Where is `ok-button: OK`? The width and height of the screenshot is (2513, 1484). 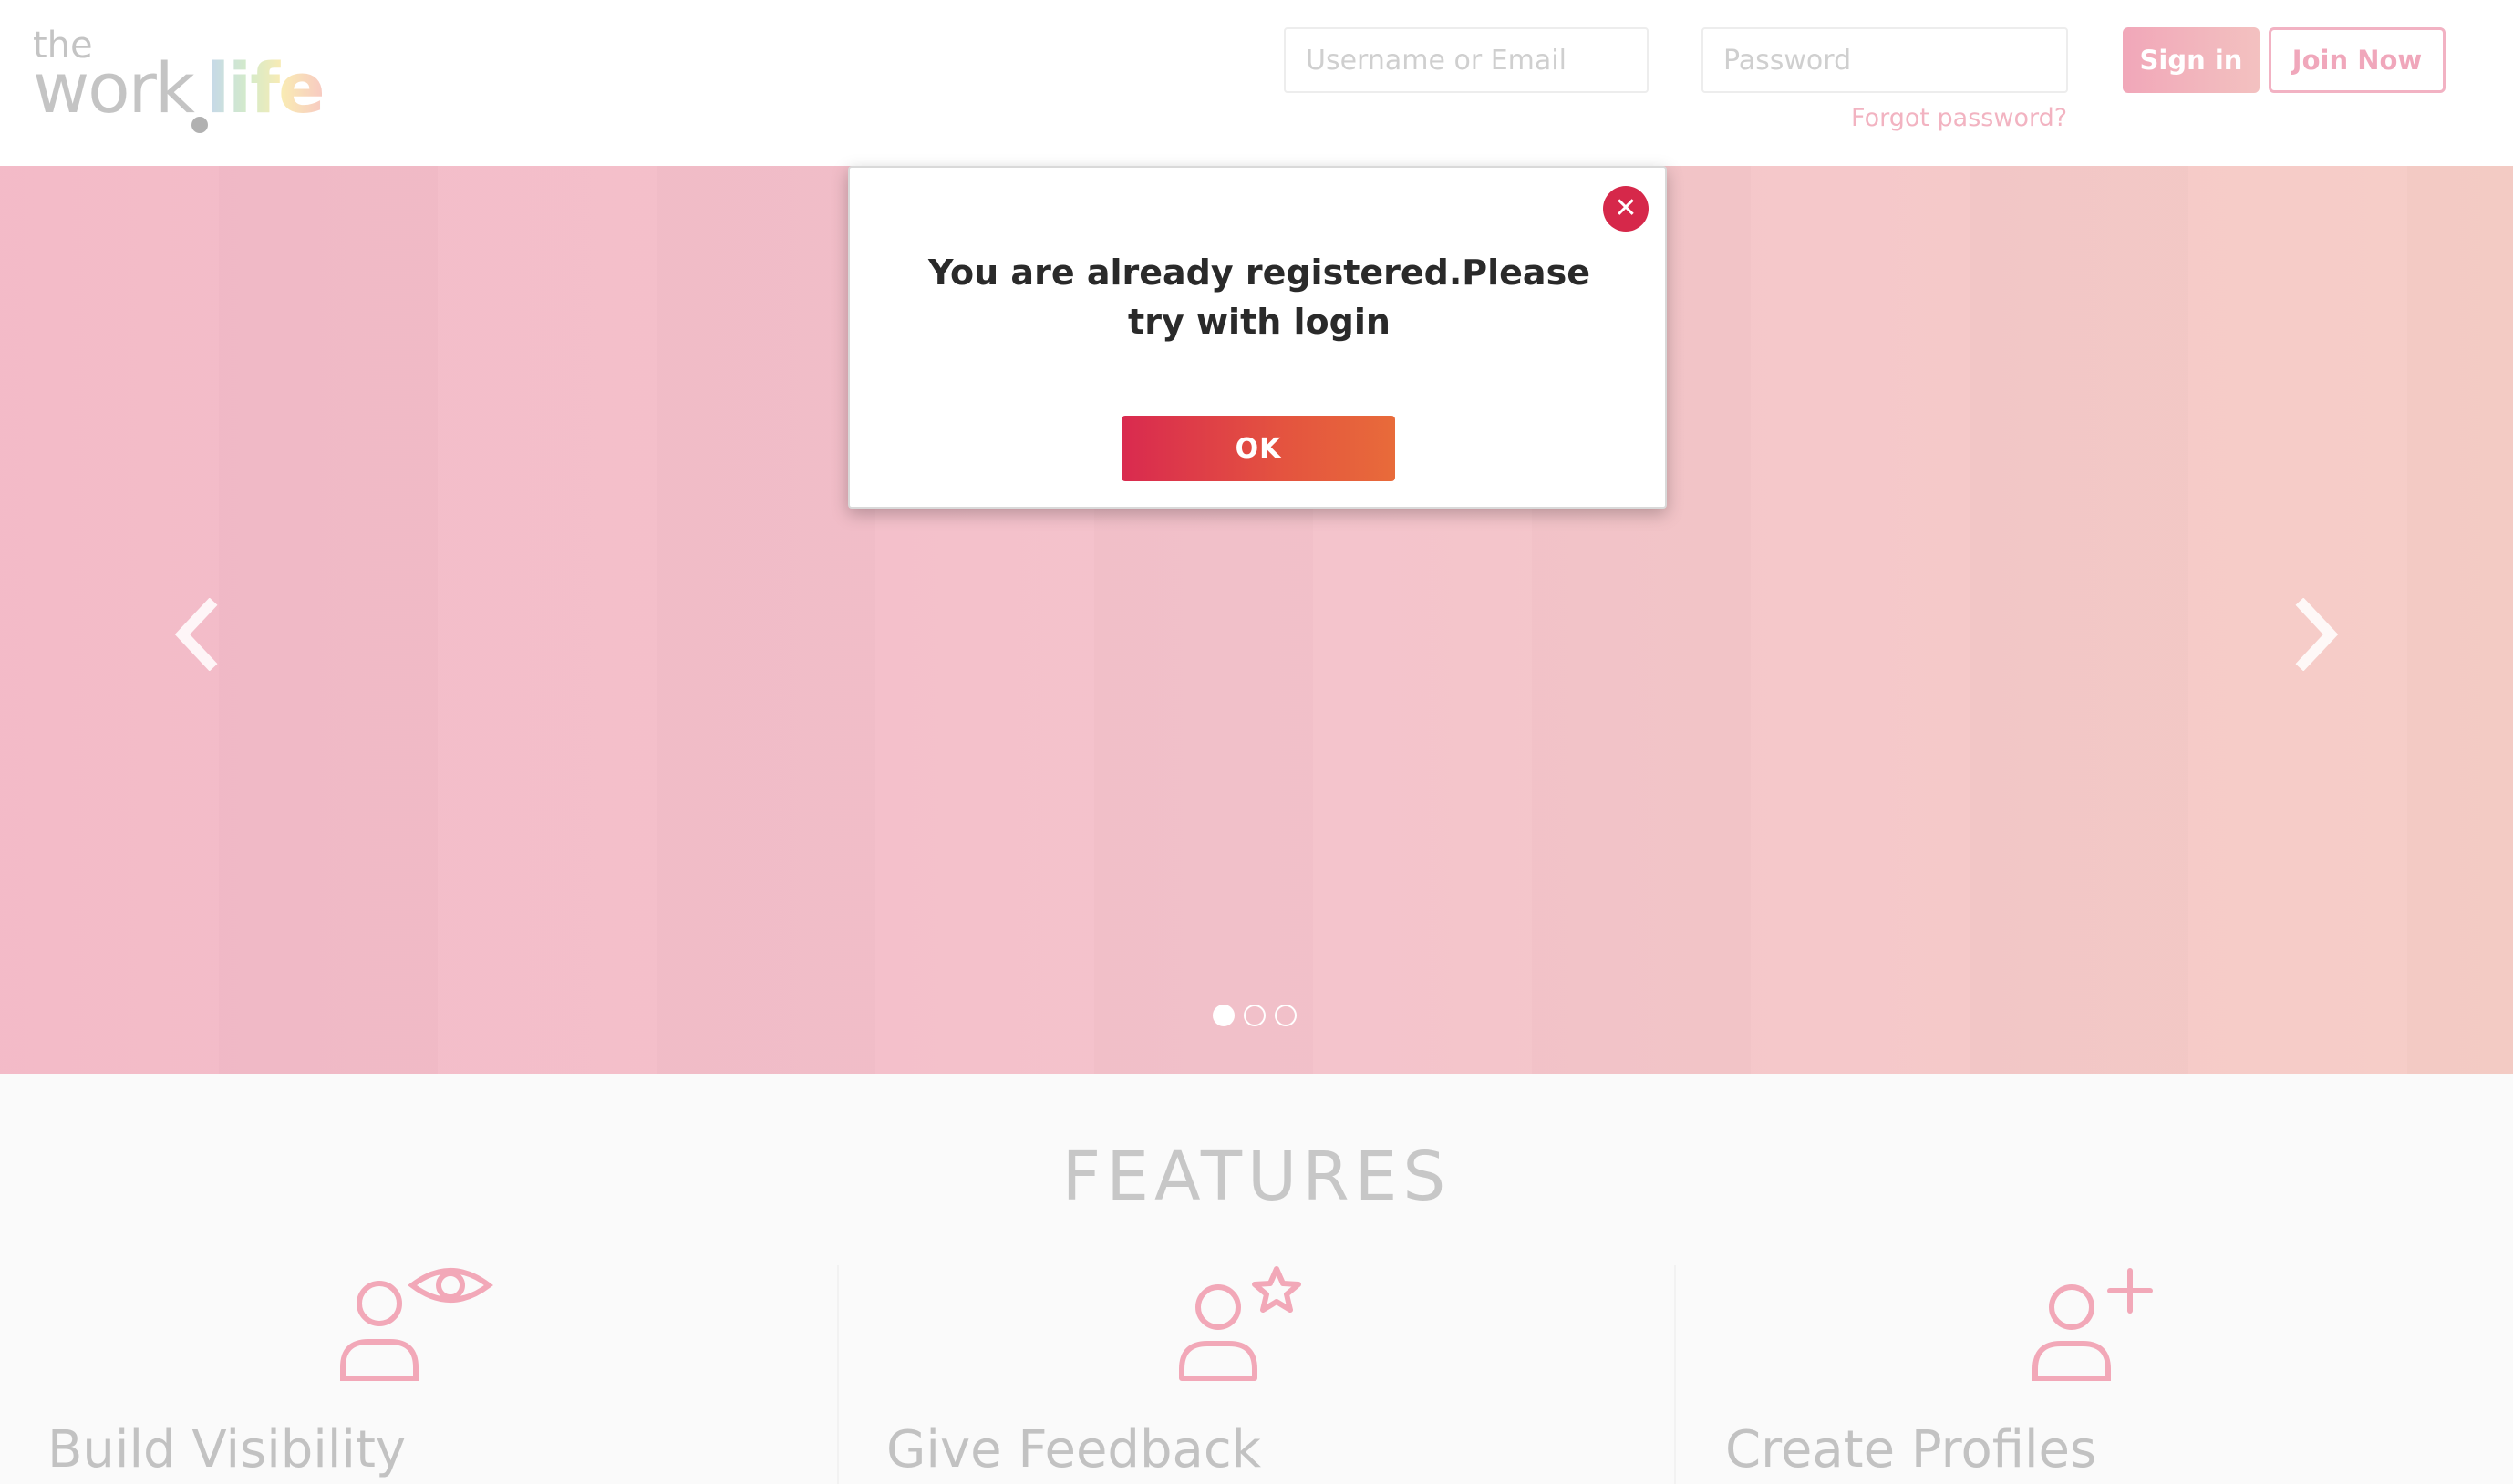
ok-button: OK is located at coordinates (1258, 448).